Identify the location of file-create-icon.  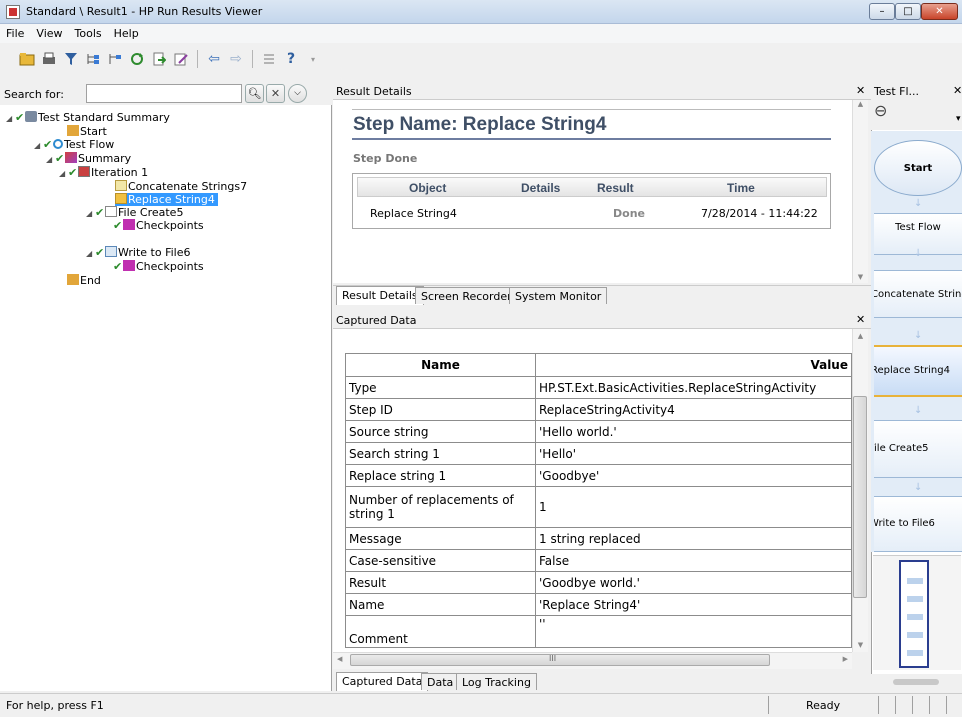
(111, 211).